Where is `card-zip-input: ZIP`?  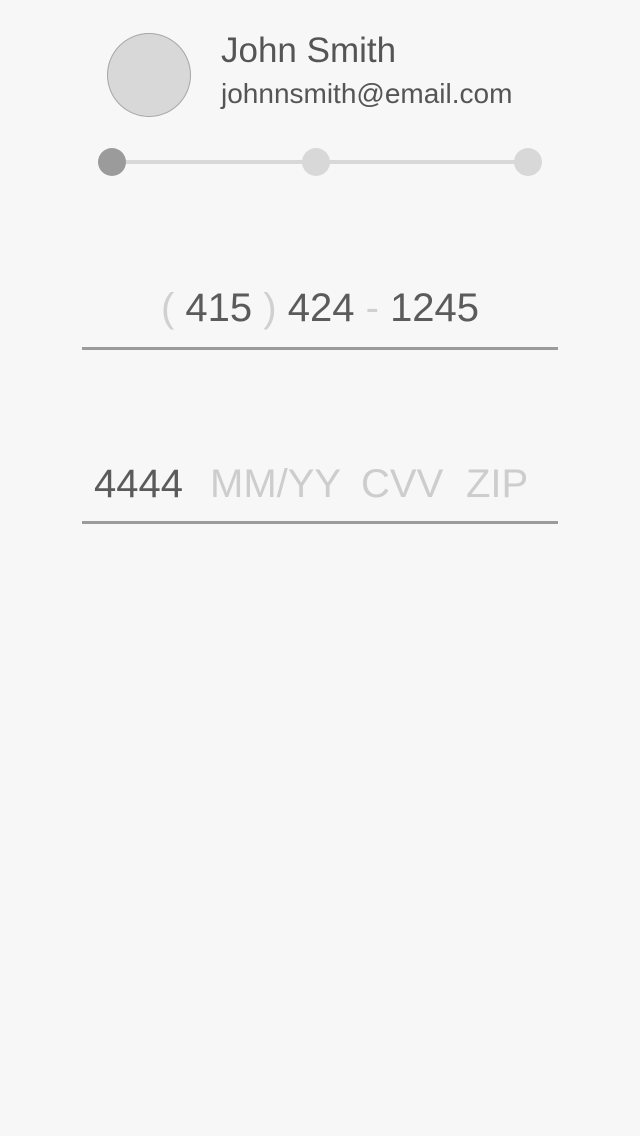 card-zip-input: ZIP is located at coordinates (497, 484).